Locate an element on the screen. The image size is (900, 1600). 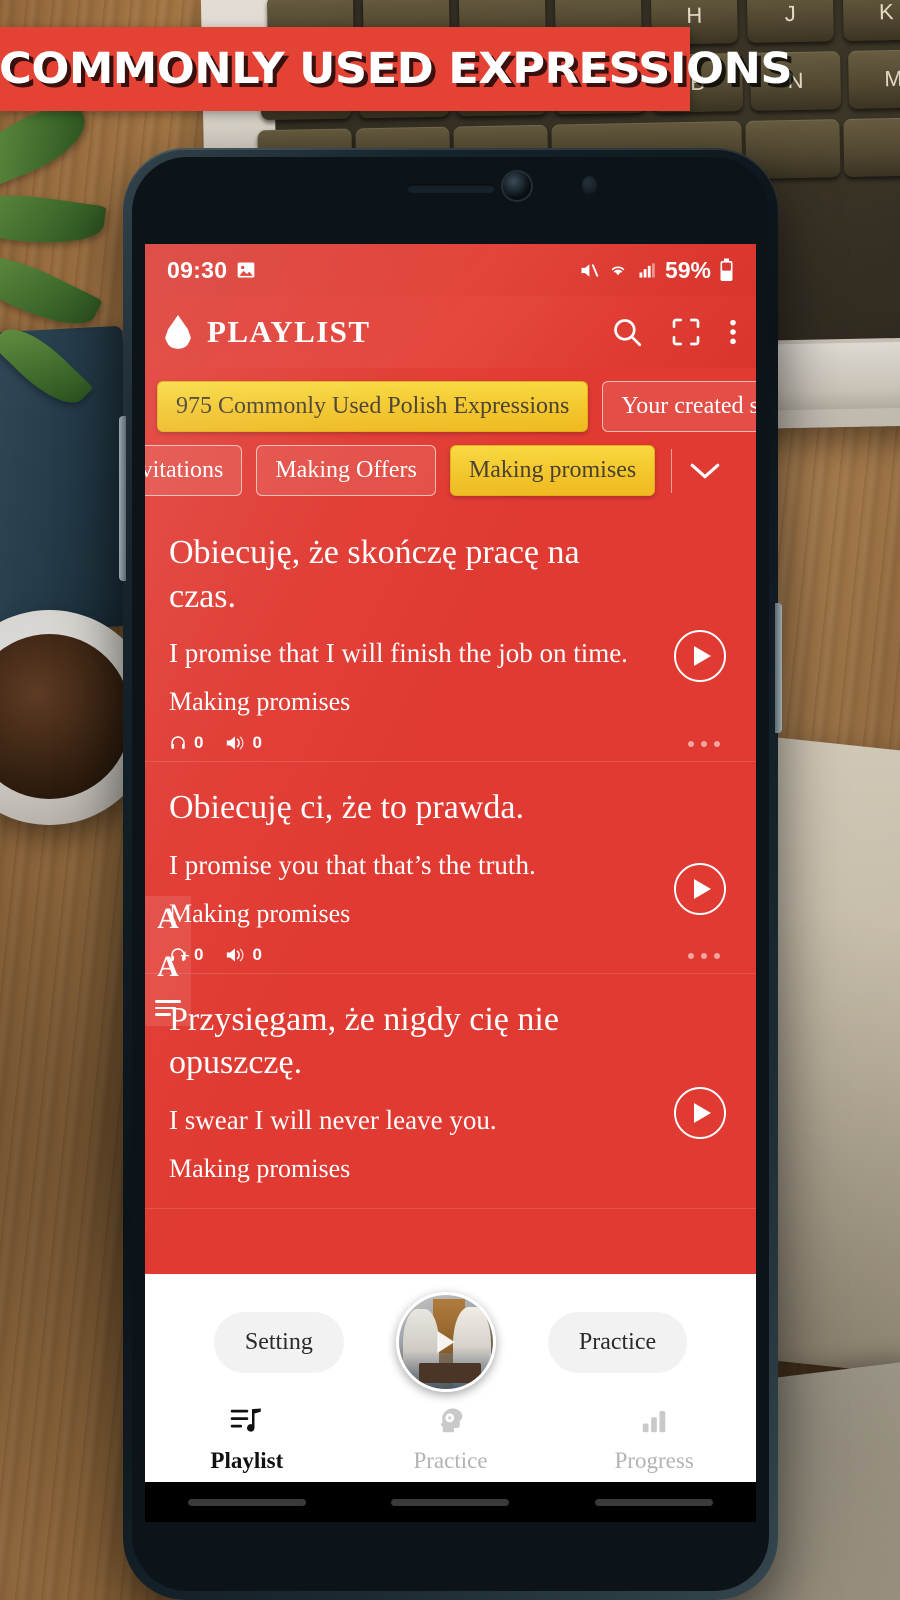
wifi-icon is located at coordinates (618, 270).